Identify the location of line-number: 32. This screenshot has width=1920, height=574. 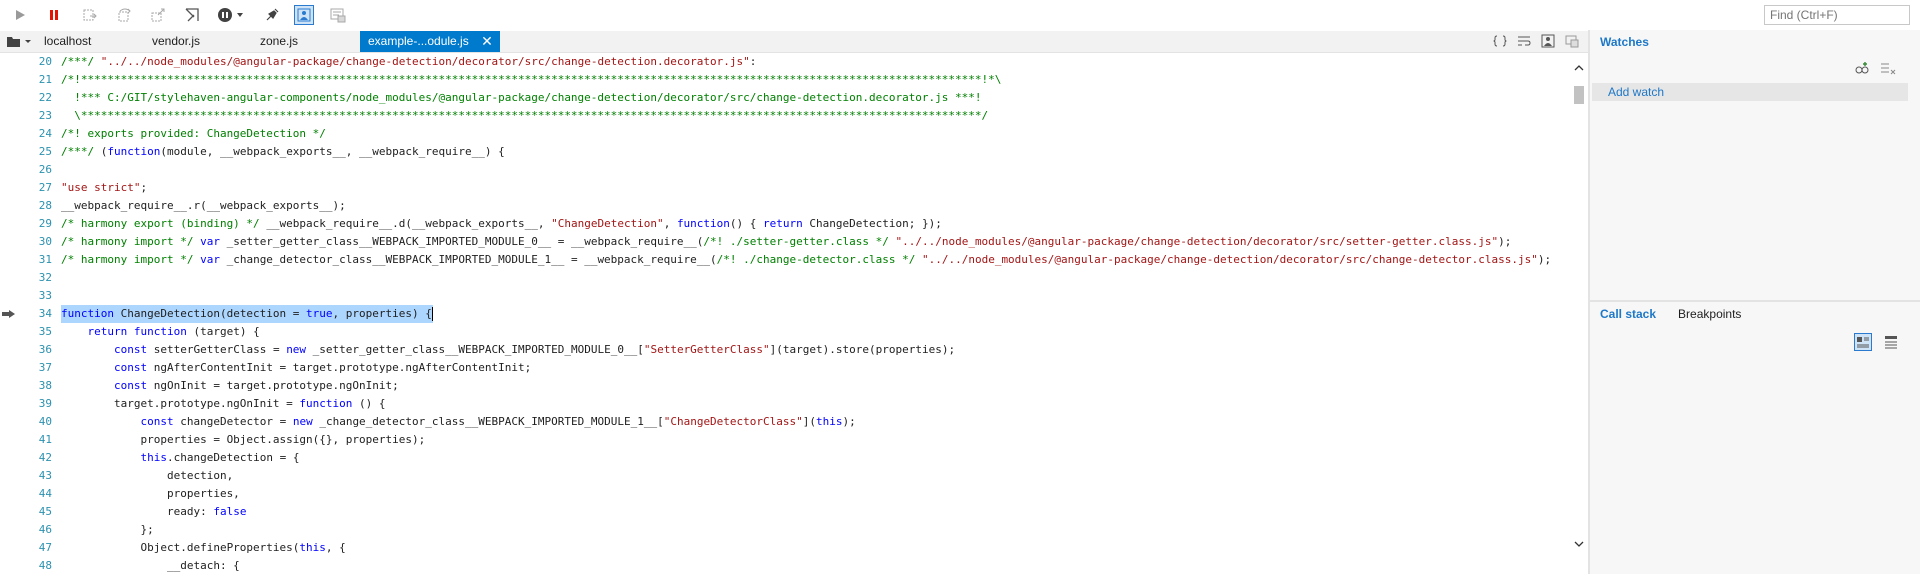
(26, 278).